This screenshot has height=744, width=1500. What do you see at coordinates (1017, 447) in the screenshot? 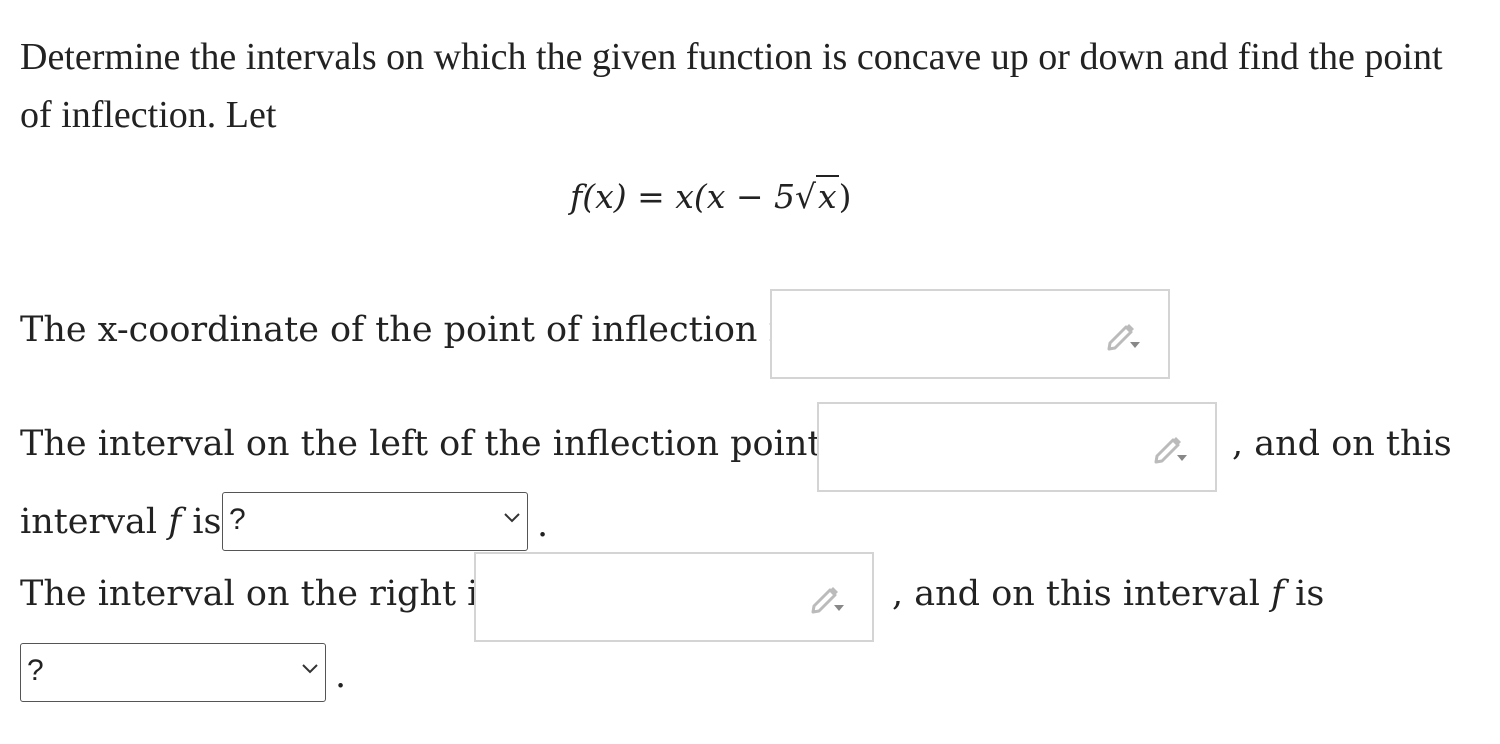
I see `left-interval-input` at bounding box center [1017, 447].